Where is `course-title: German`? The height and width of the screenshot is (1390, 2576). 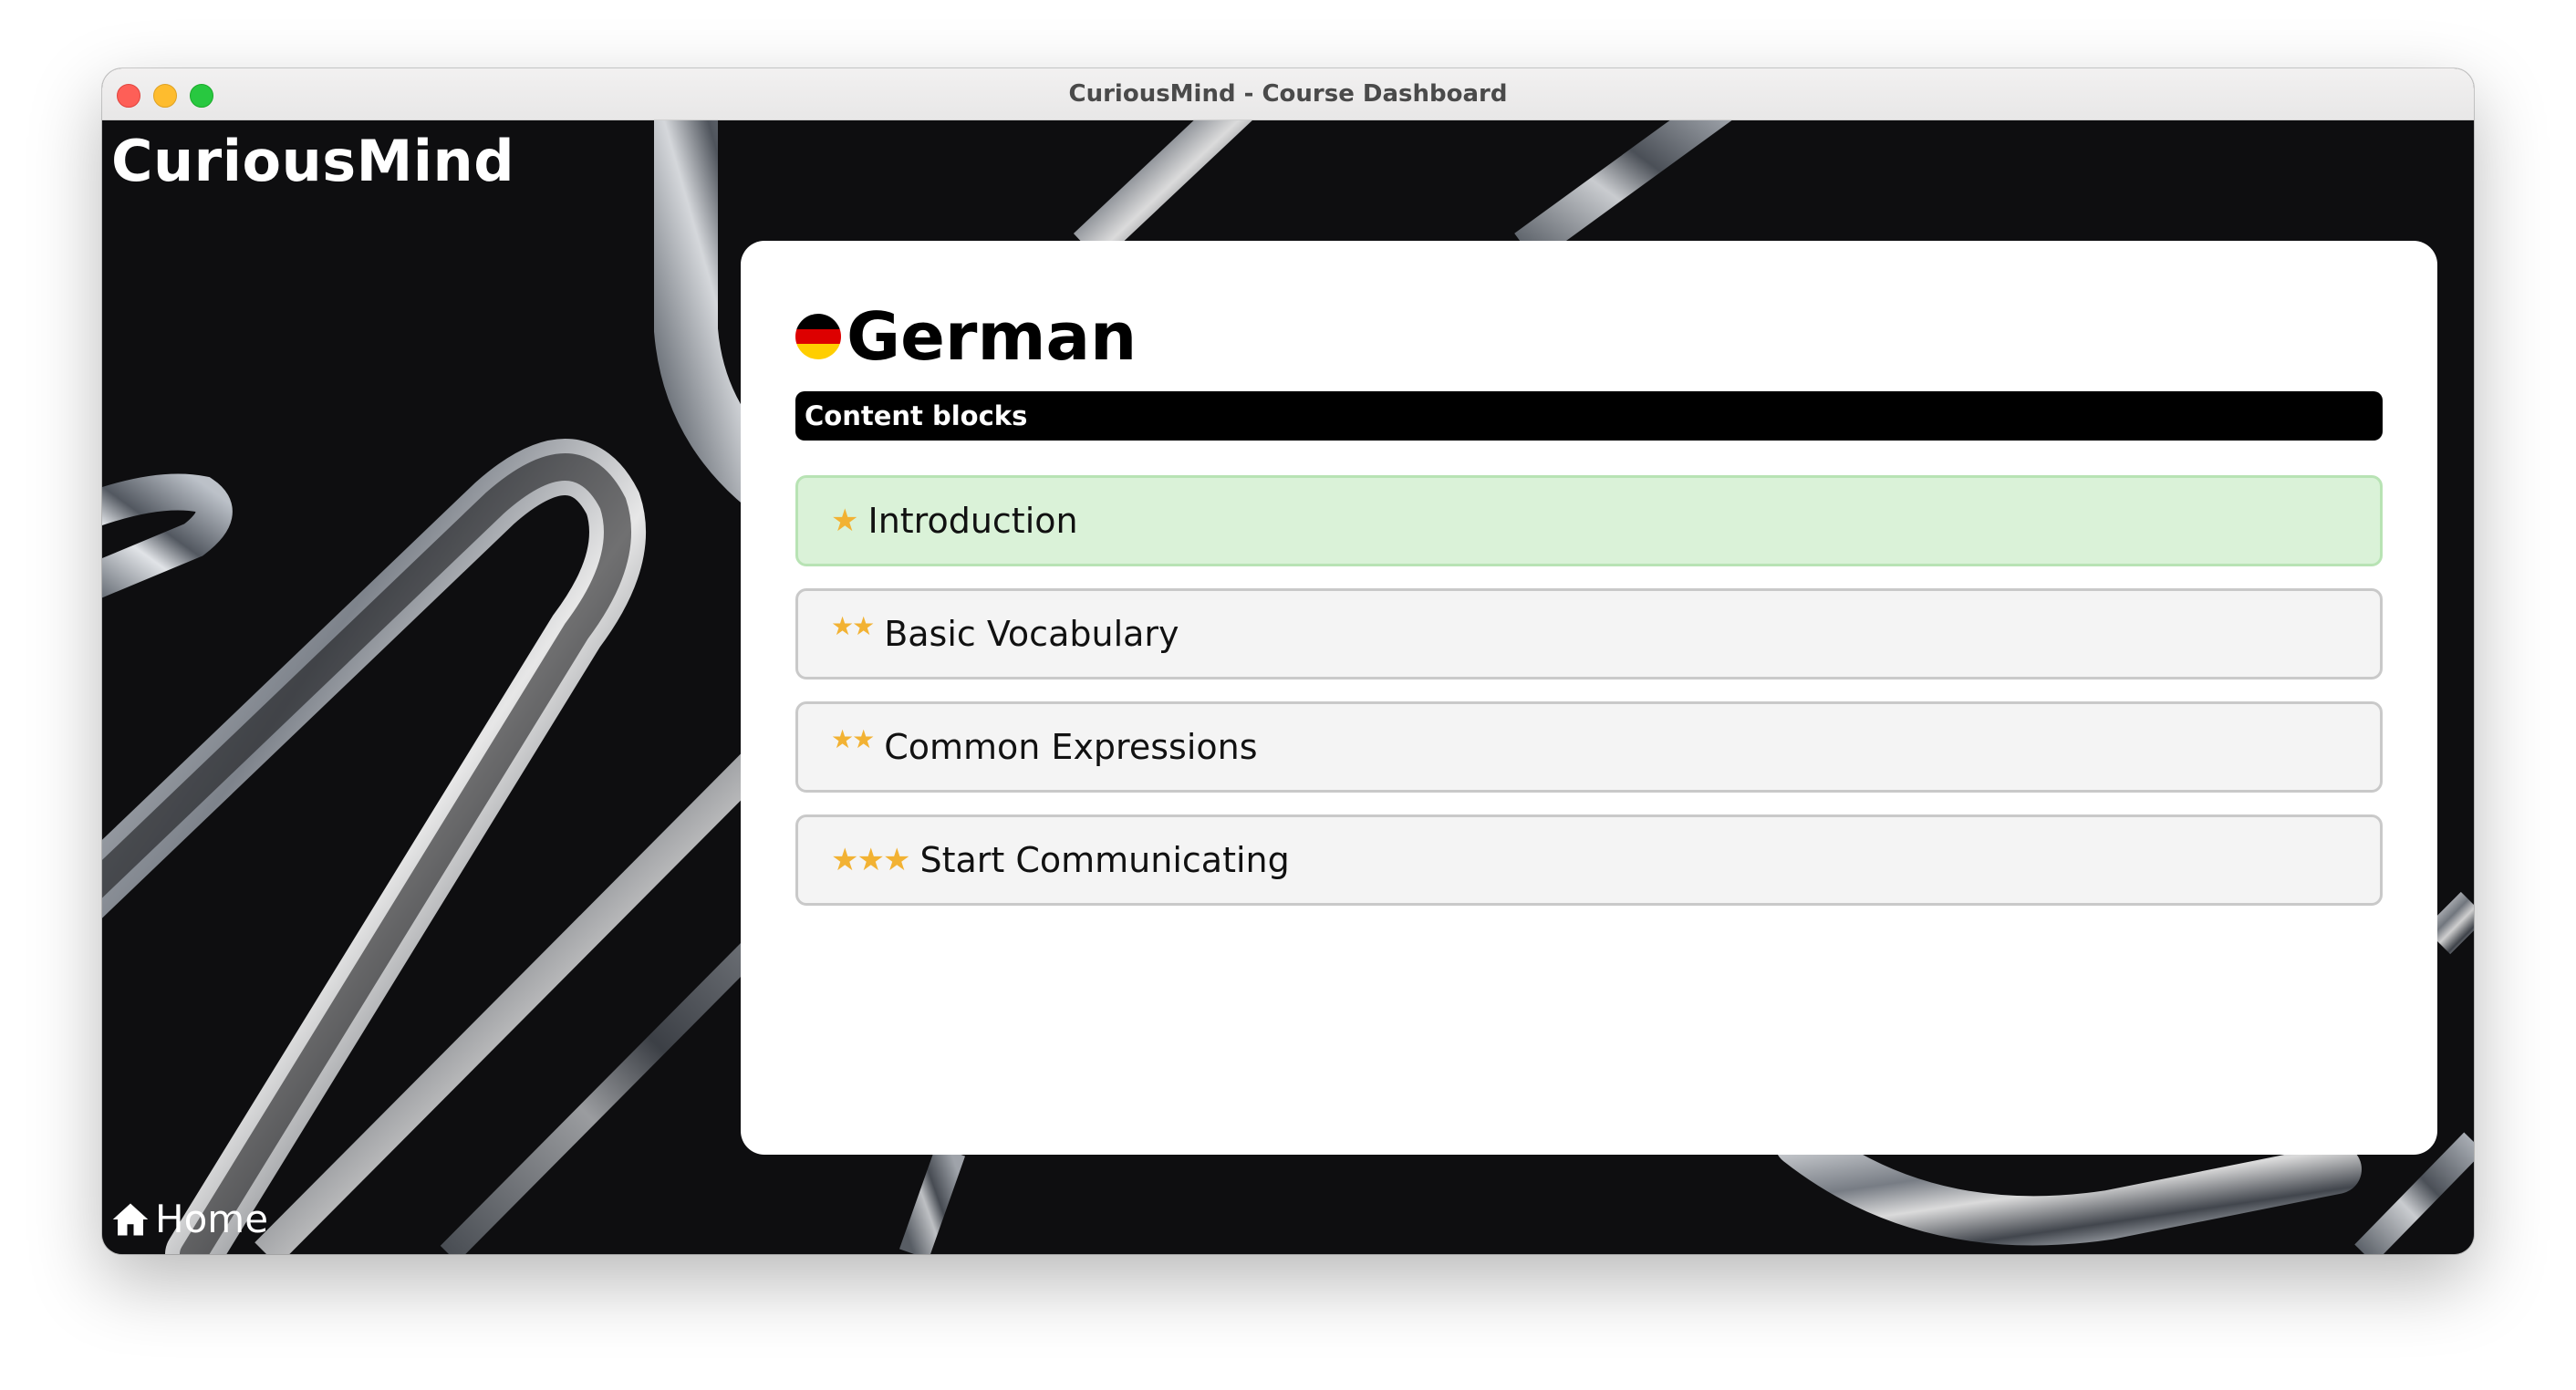 course-title: German is located at coordinates (992, 336).